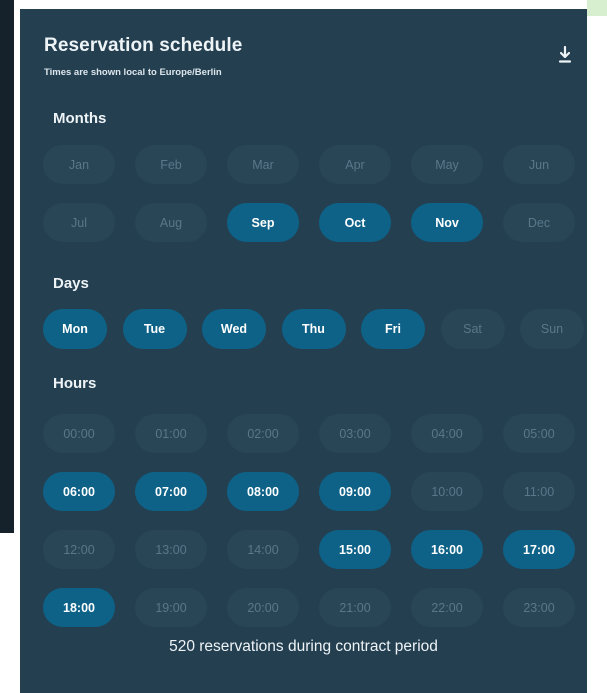 This screenshot has width=607, height=693. What do you see at coordinates (171, 491) in the screenshot?
I see `hour-chip-0700: 07:00` at bounding box center [171, 491].